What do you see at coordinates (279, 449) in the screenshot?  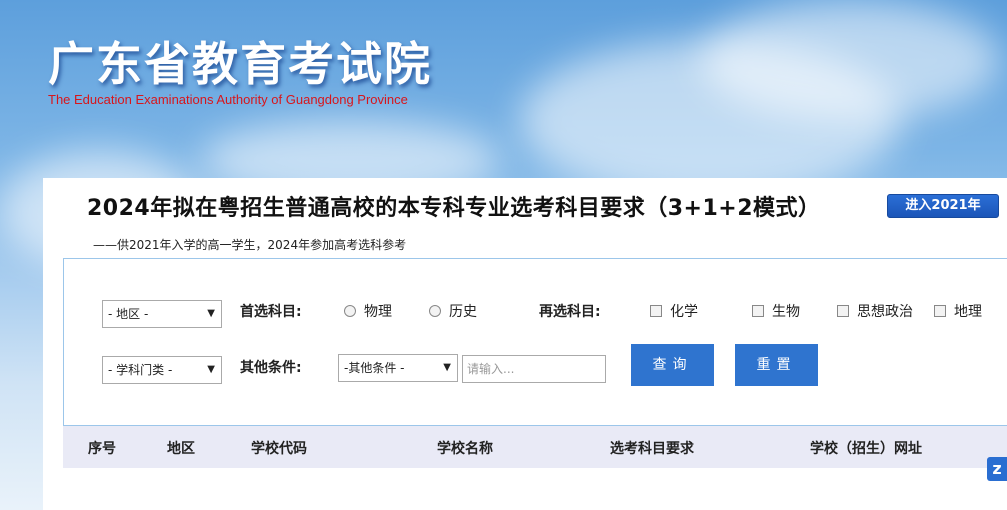 I see `column-header-school-code: 学校代码` at bounding box center [279, 449].